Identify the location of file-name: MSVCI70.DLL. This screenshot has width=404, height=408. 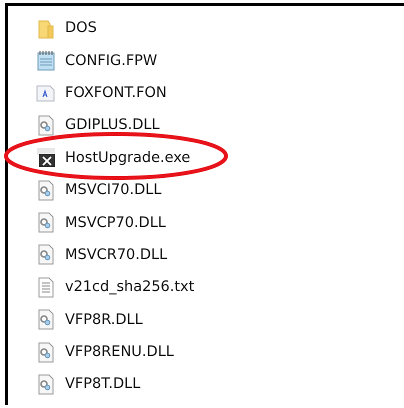
(113, 190).